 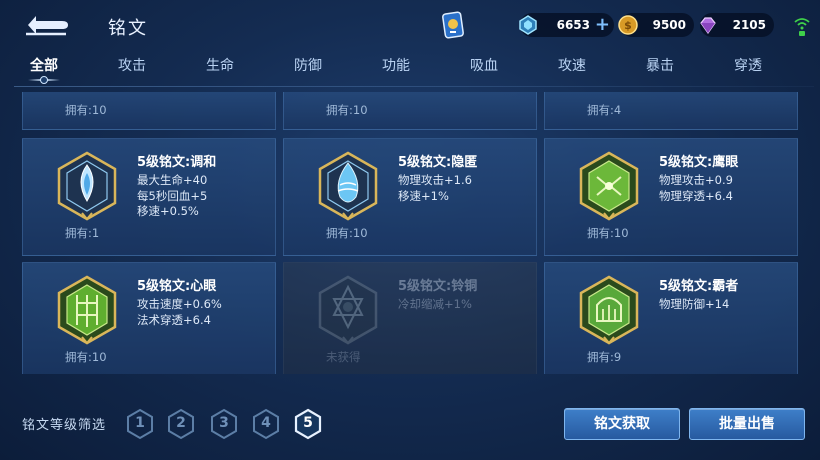 I want to click on page-title: 铭文, so click(x=128, y=28).